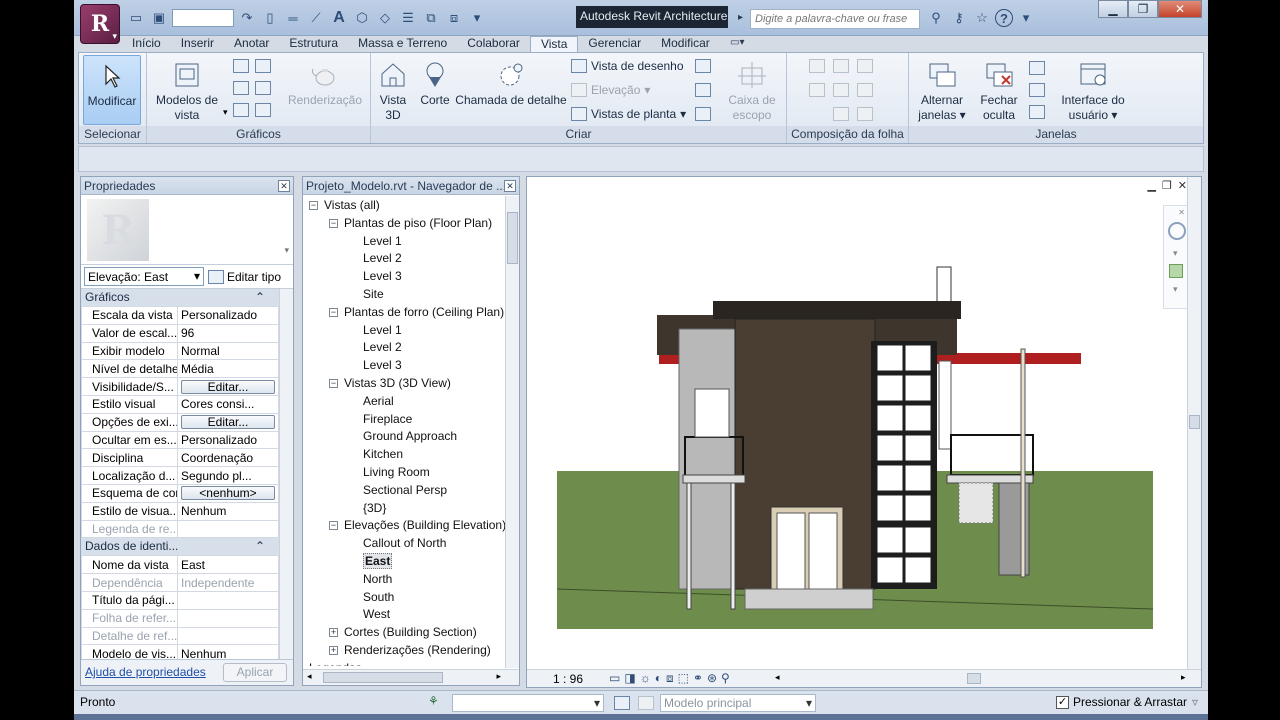 The width and height of the screenshot is (1280, 720). Describe the element at coordinates (1121, 702) in the screenshot. I see `press-drag-toggle: ✓ Pressionar & Arrastar` at that location.